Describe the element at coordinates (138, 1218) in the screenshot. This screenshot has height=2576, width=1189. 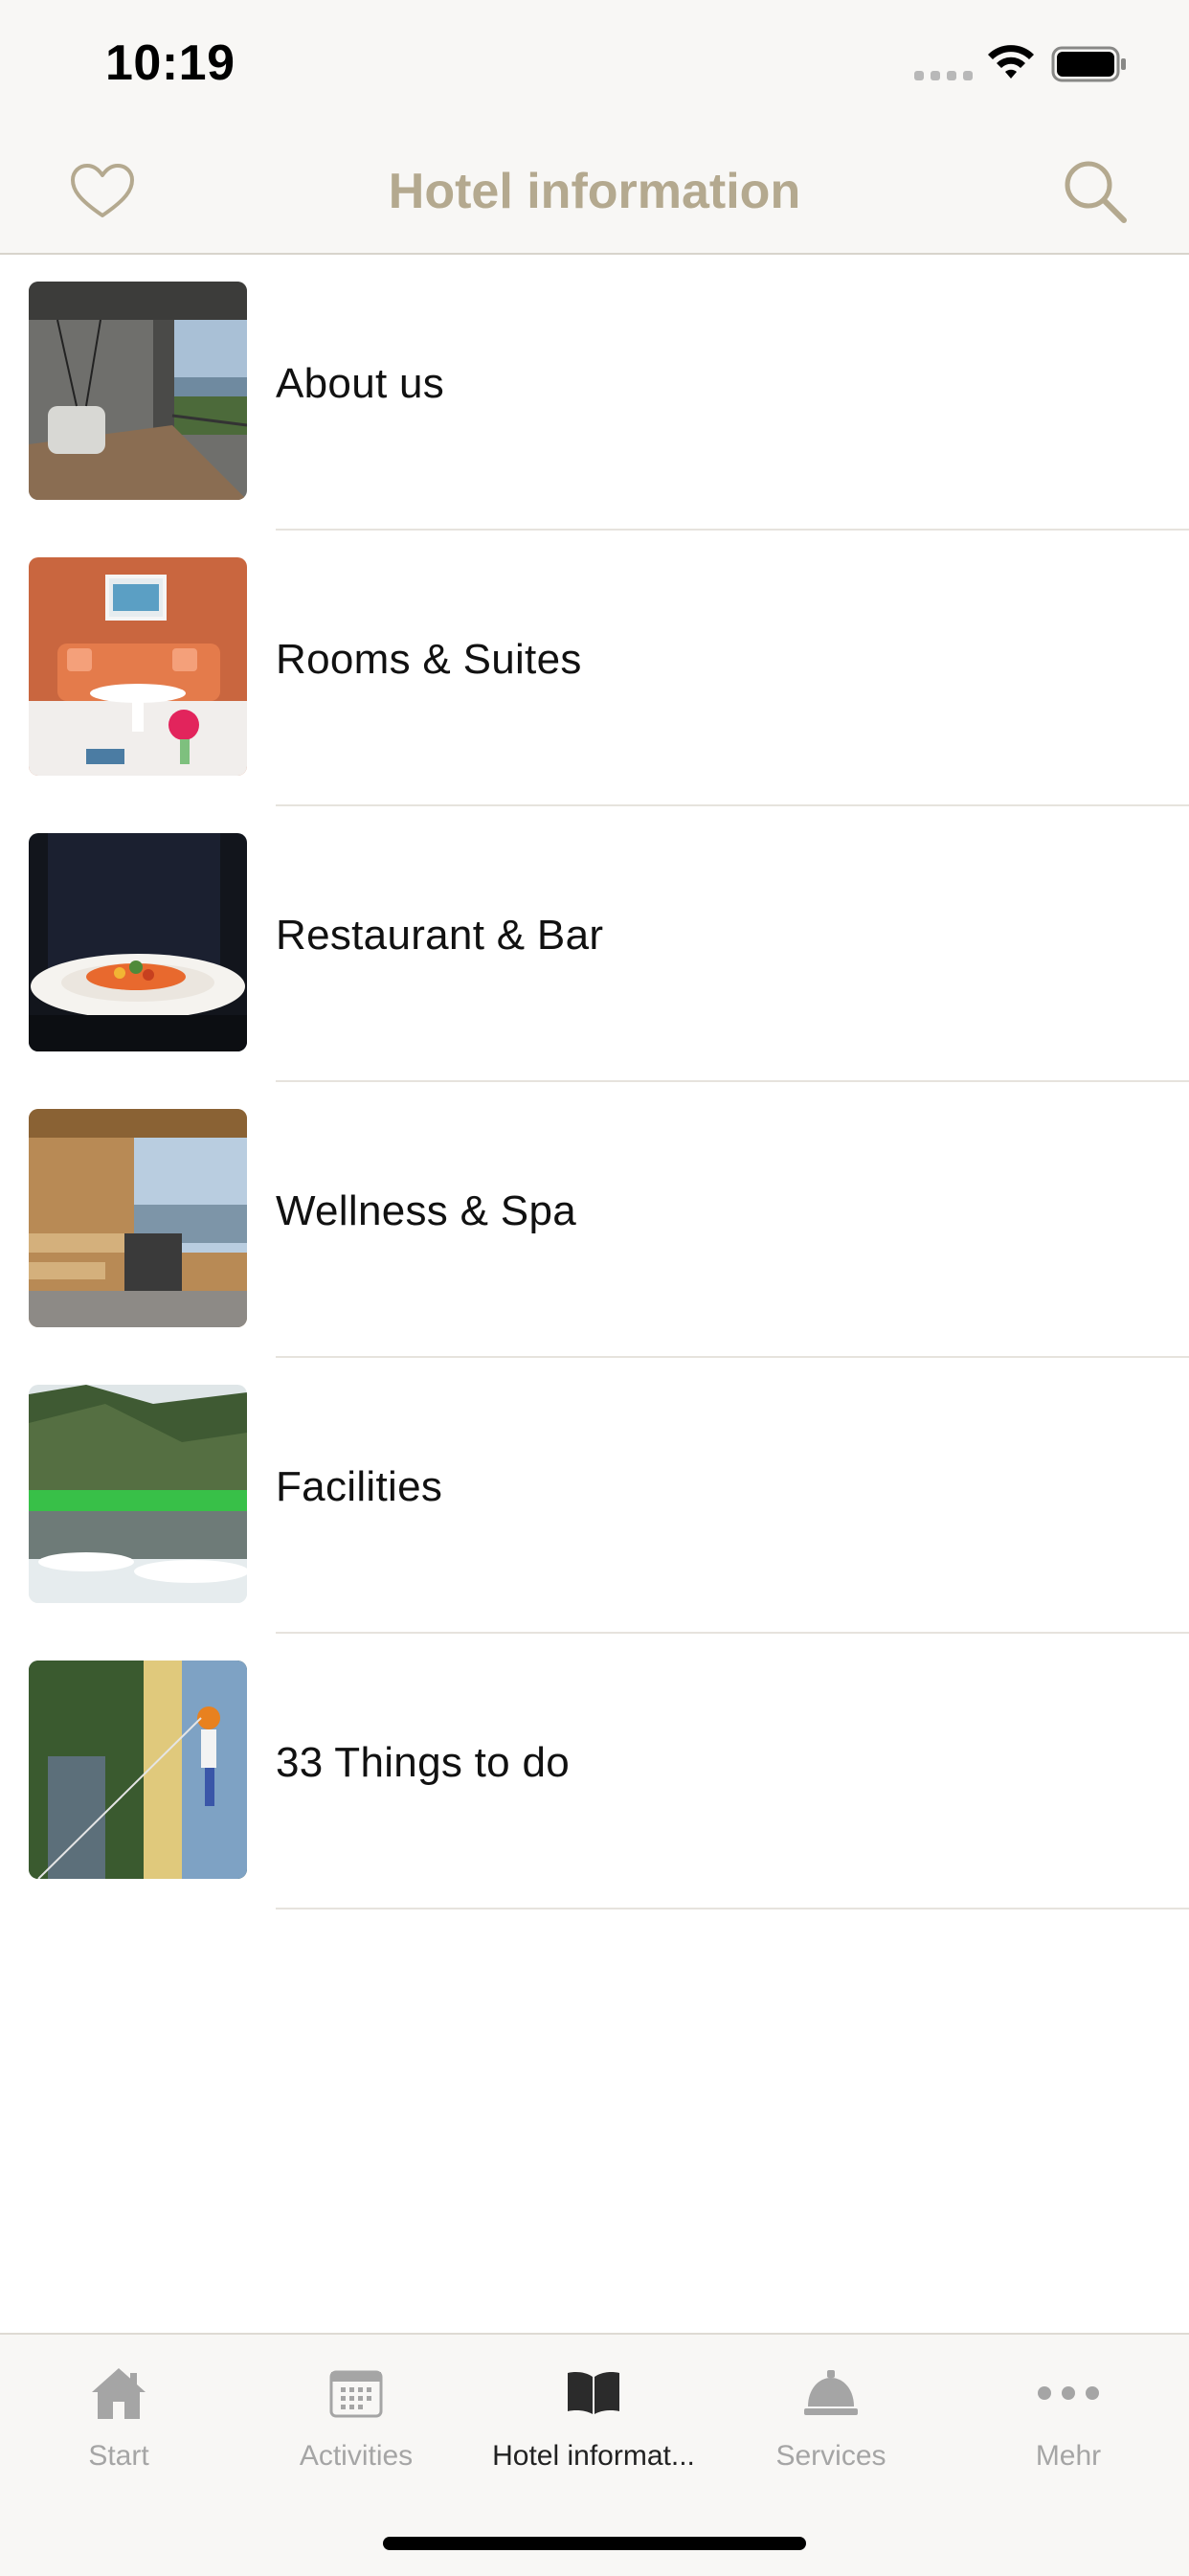
I see `thumbnail-wellness-spa` at that location.